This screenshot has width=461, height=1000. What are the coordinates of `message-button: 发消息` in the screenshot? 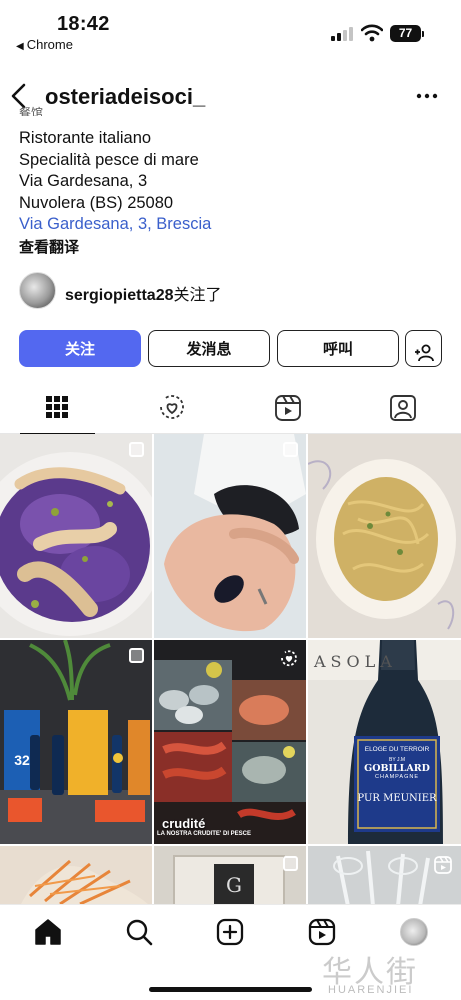 It's located at (209, 348).